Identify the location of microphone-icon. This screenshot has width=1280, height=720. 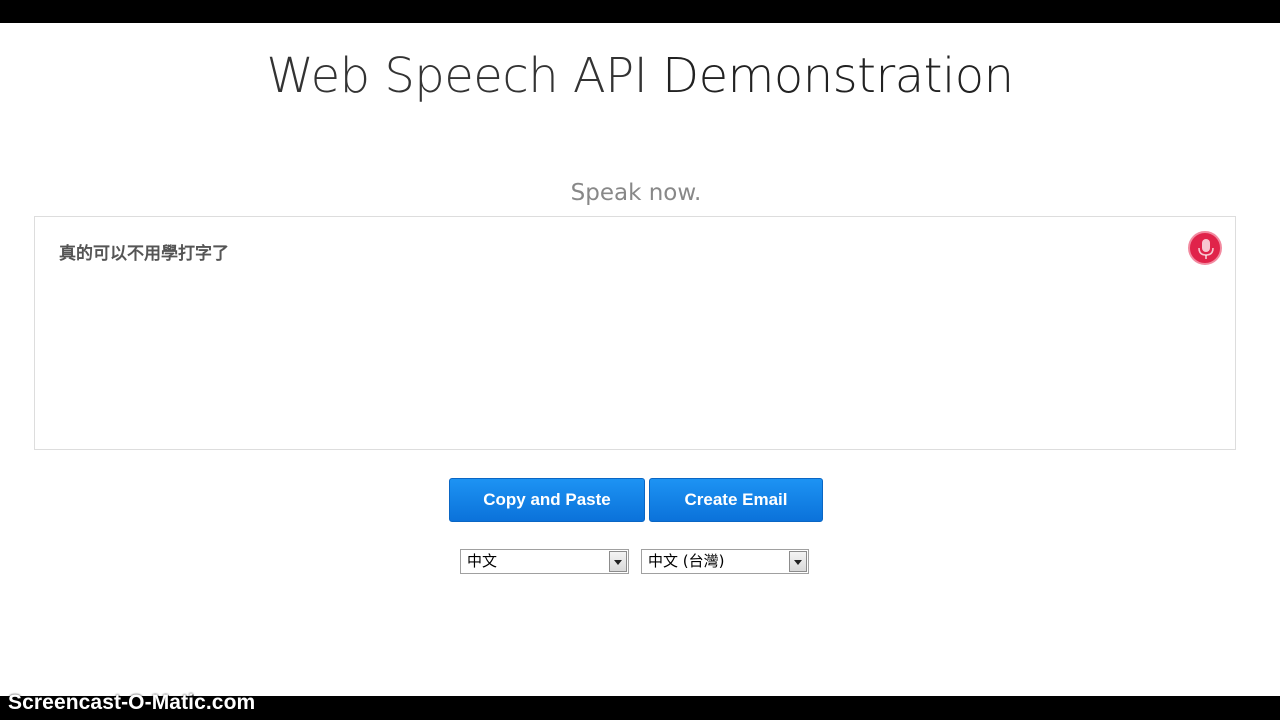
(1206, 249).